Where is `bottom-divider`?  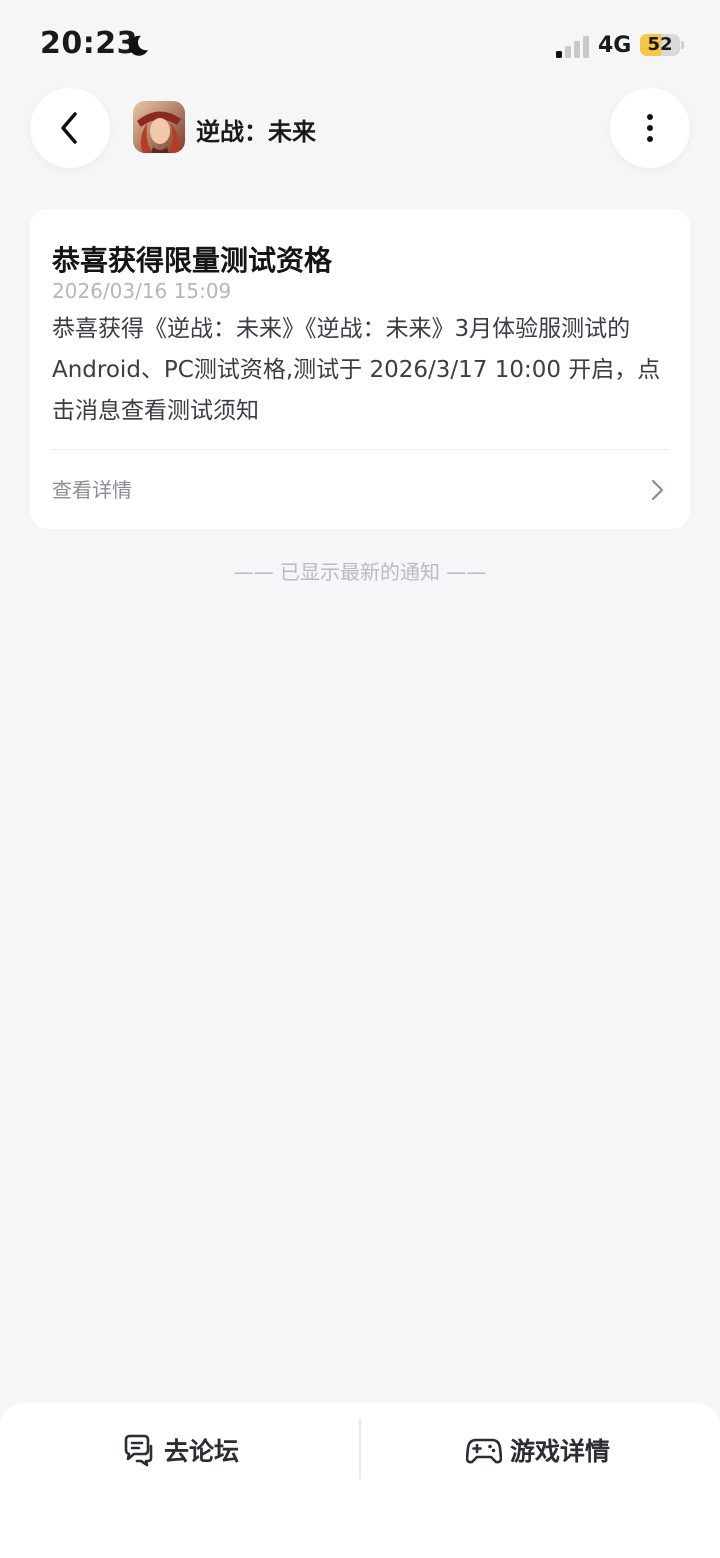
bottom-divider is located at coordinates (360, 1449).